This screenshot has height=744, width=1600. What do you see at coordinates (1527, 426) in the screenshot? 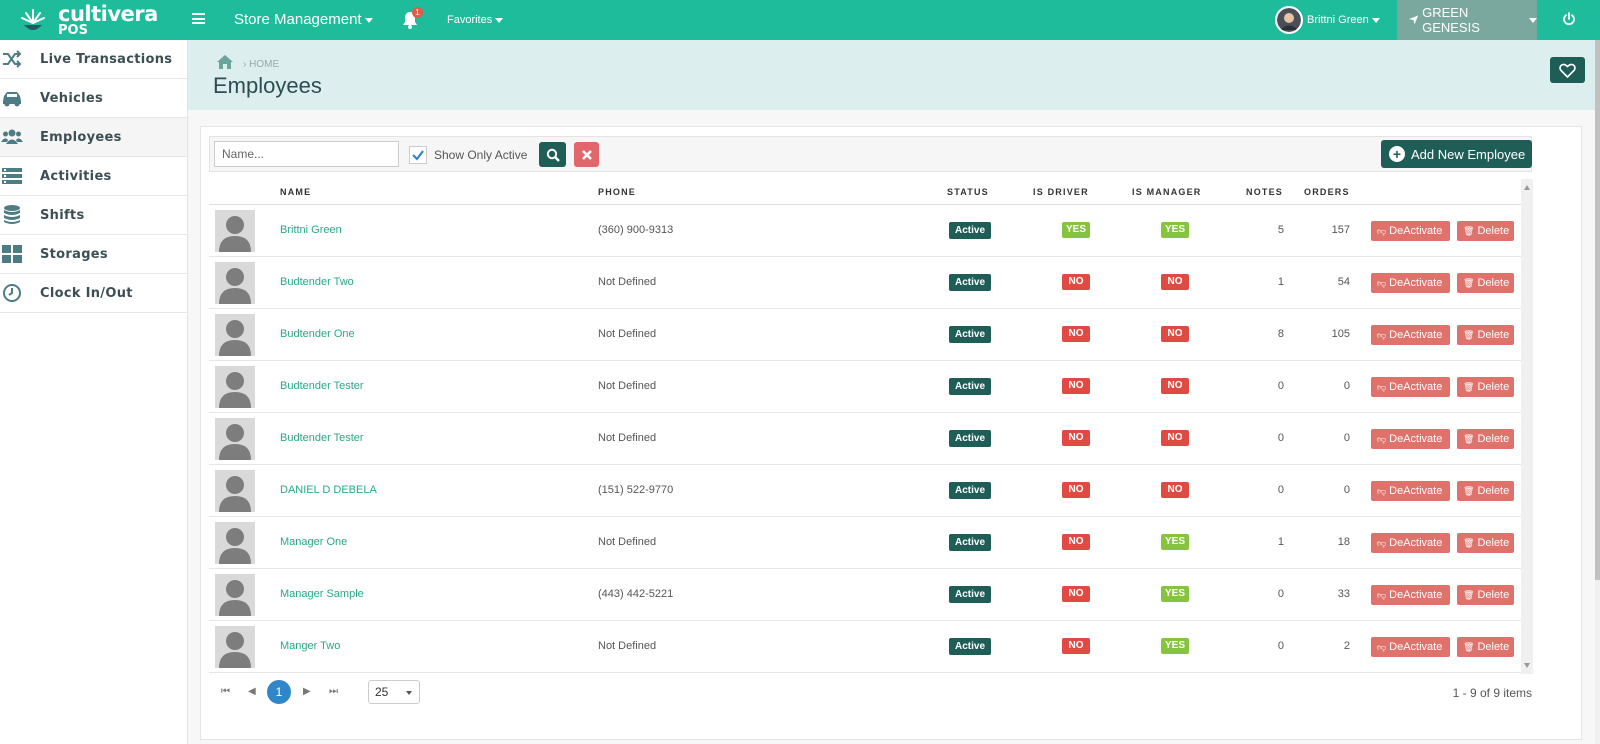
I see `table-scrollbar` at bounding box center [1527, 426].